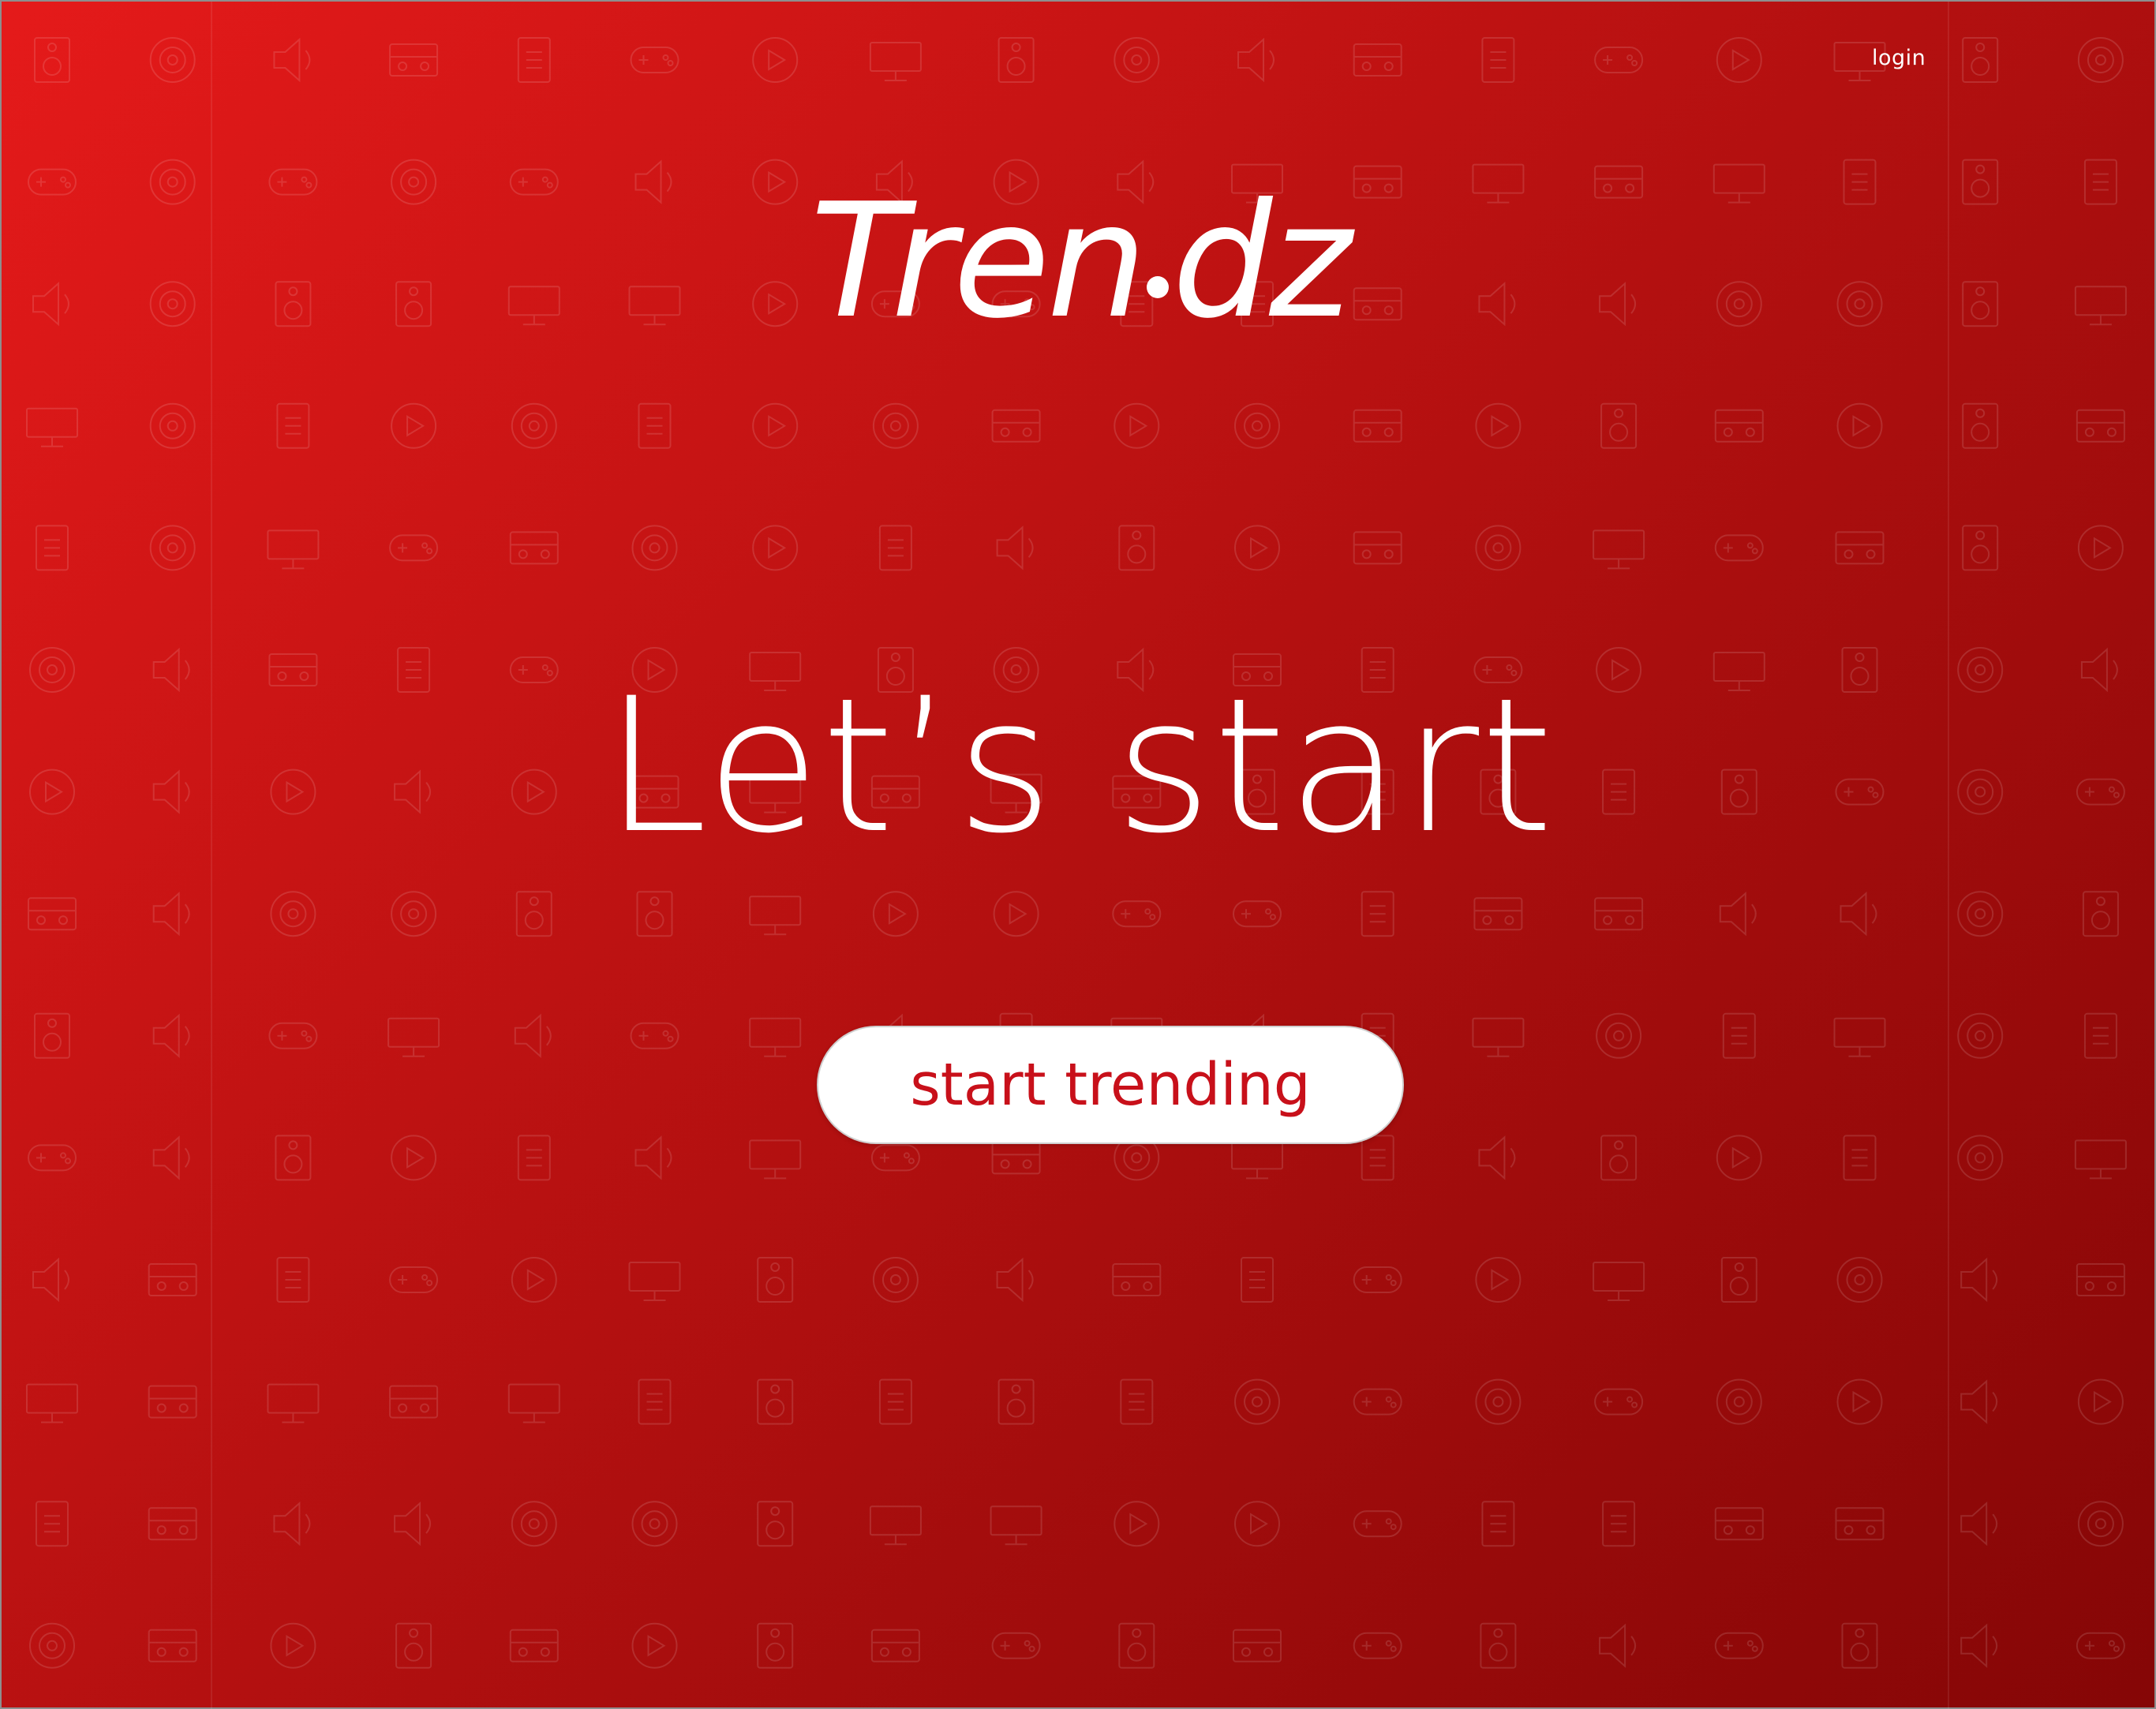 The width and height of the screenshot is (2156, 1709). I want to click on battery-icon, so click(2100, 1159).